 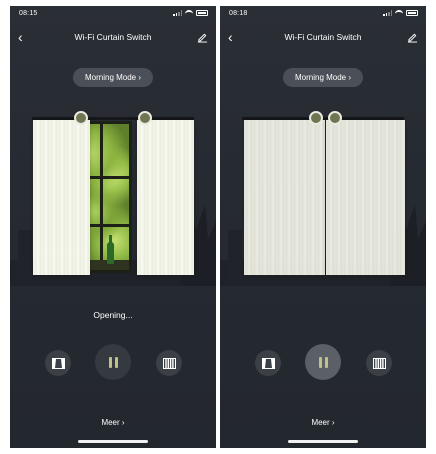 I want to click on status-time: 08:18, so click(x=238, y=13).